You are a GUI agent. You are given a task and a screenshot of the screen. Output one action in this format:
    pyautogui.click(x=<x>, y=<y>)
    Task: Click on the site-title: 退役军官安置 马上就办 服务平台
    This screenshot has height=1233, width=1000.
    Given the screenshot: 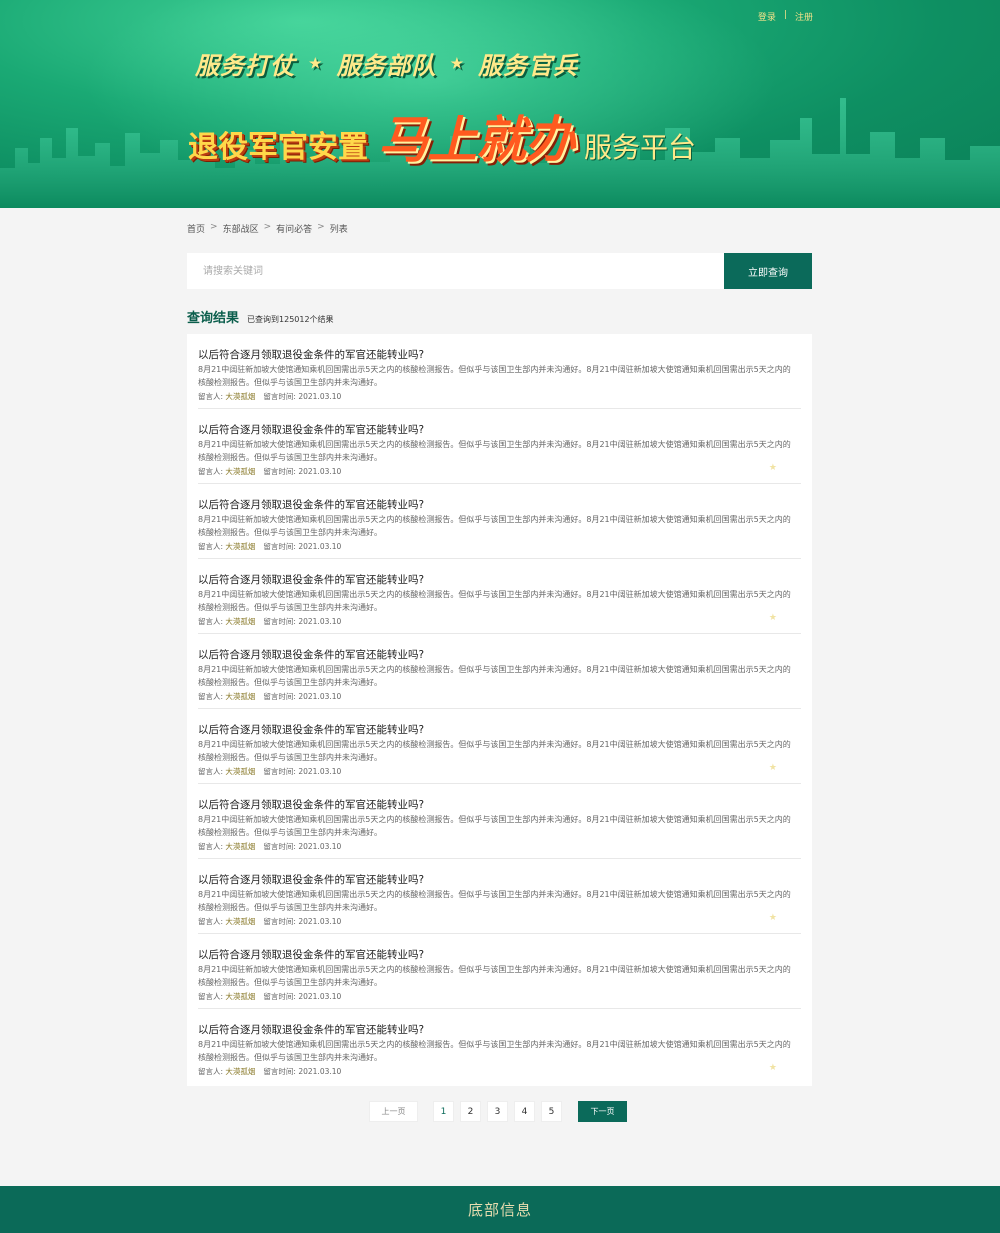 What is the action you would take?
    pyautogui.click(x=442, y=136)
    